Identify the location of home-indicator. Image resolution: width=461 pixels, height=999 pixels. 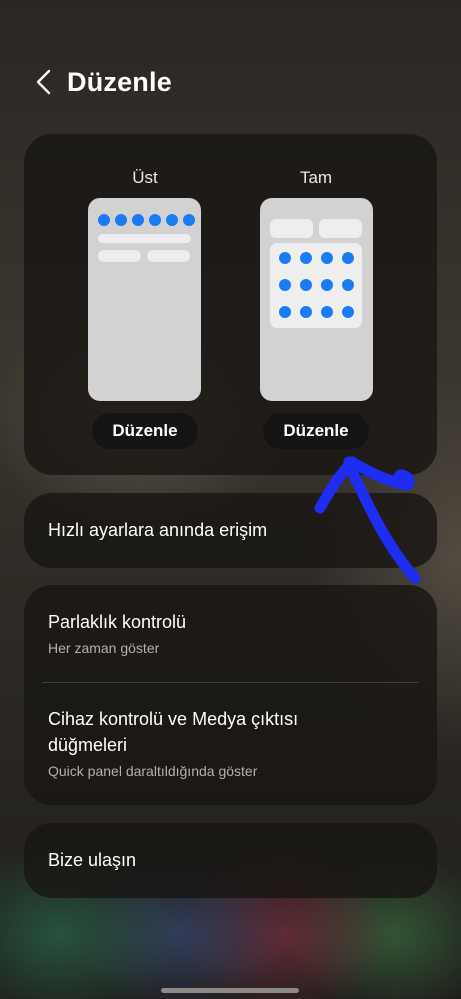
(230, 990).